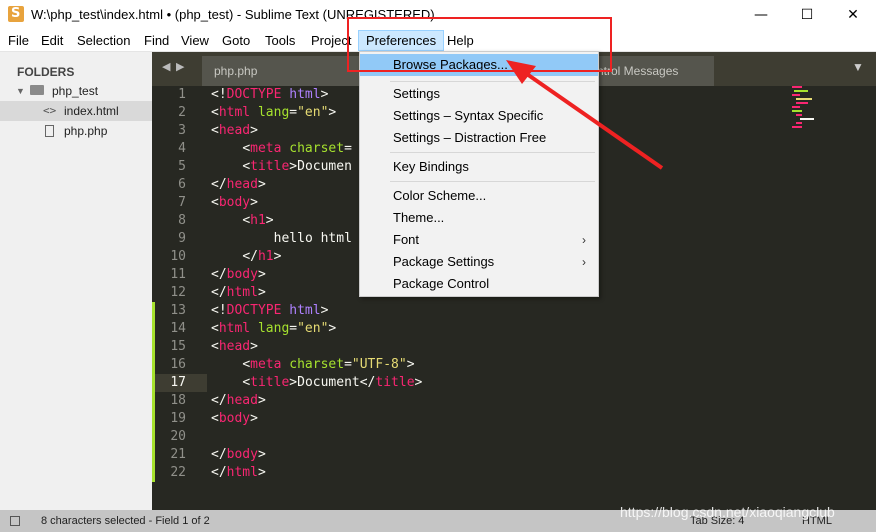 This screenshot has height=532, width=876. What do you see at coordinates (585, 115) in the screenshot?
I see `annotation-arrow-icon` at bounding box center [585, 115].